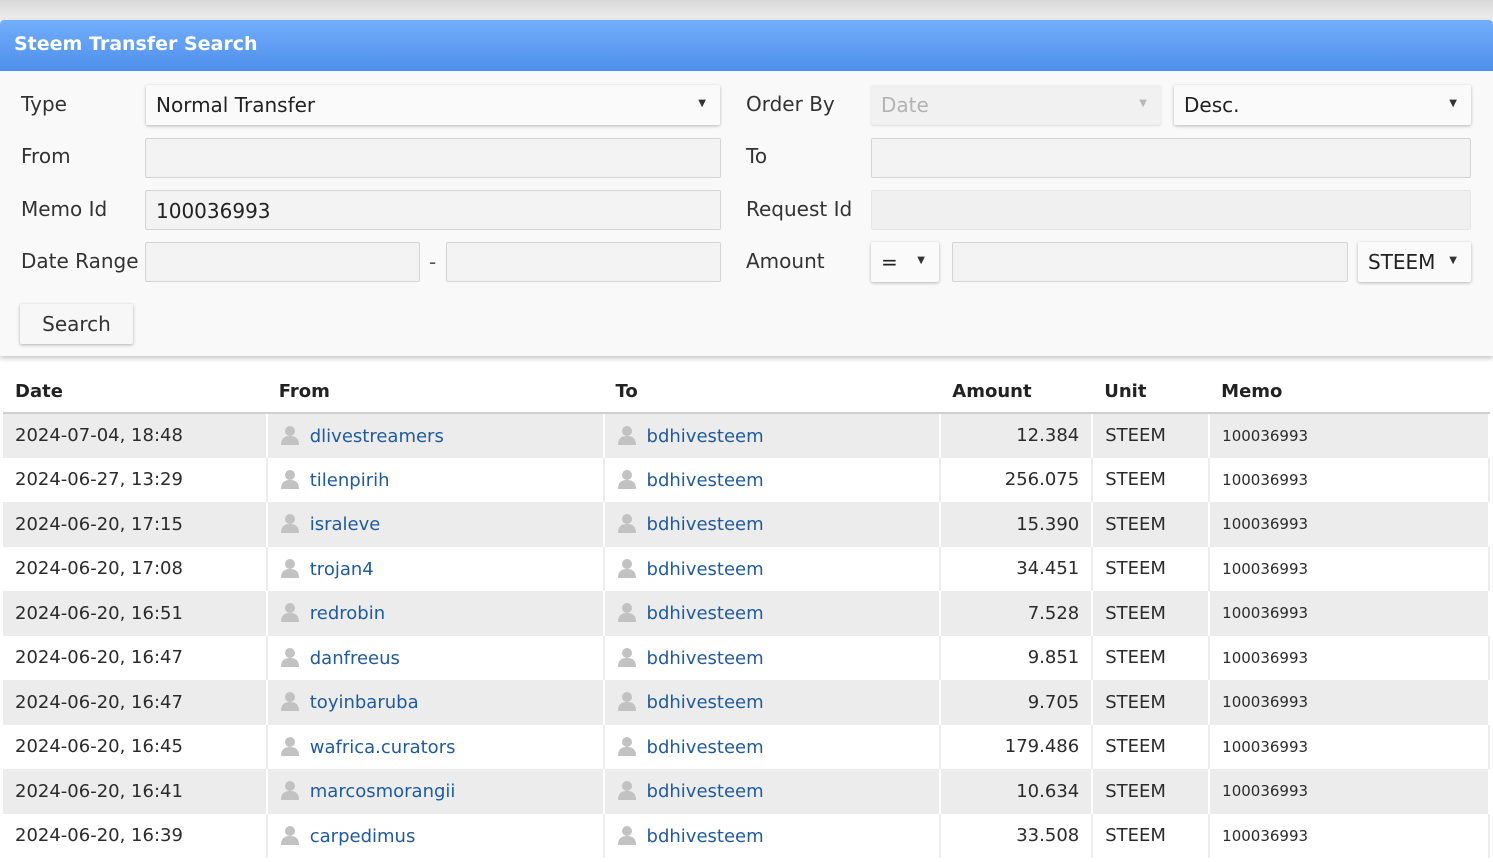  What do you see at coordinates (1150, 262) in the screenshot?
I see `amount-input` at bounding box center [1150, 262].